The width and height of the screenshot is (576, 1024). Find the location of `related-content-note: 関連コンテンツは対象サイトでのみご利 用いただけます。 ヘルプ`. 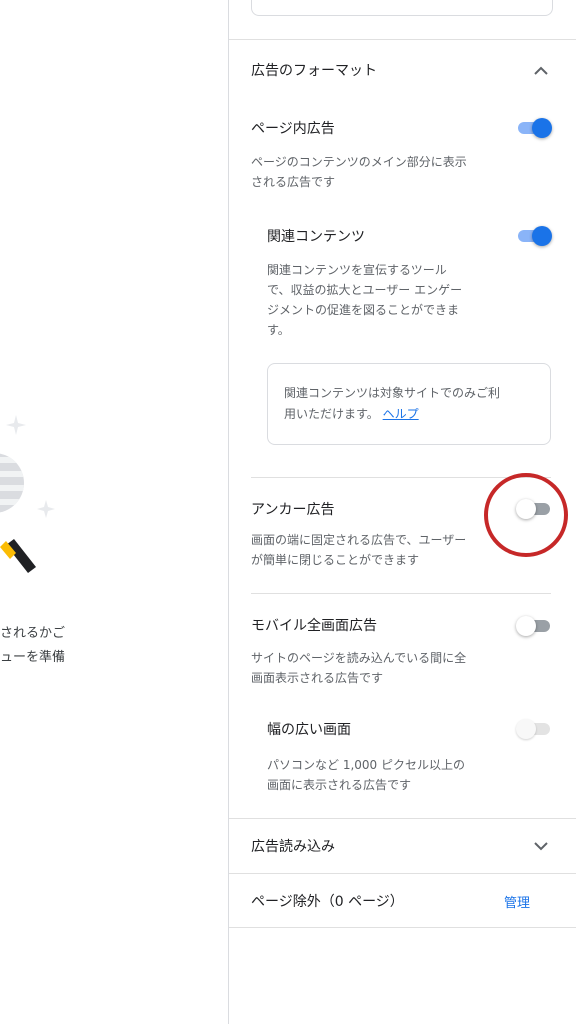

related-content-note: 関連コンテンツは対象サイトでのみご利 用いただけます。 ヘルプ is located at coordinates (409, 404).